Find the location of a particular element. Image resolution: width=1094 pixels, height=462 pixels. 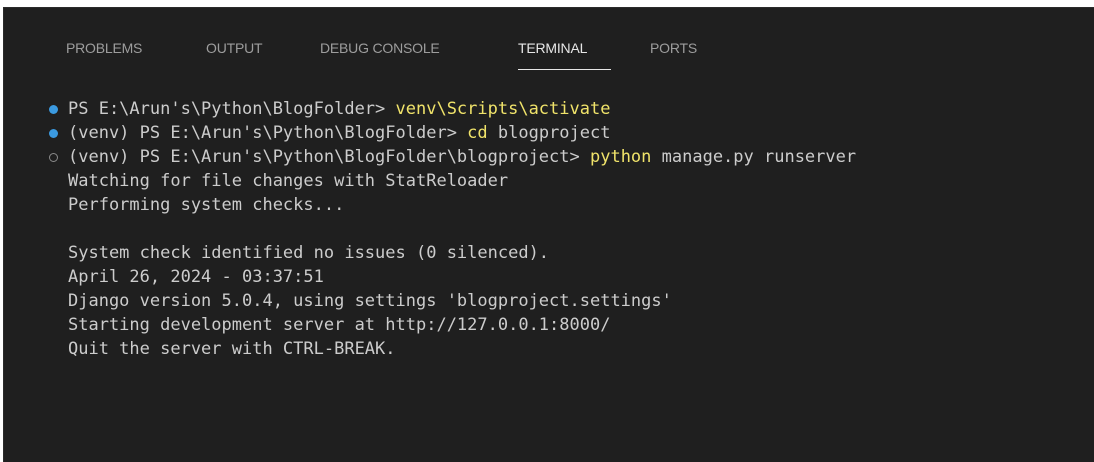

command-args: manage.py runserver is located at coordinates (754, 157).